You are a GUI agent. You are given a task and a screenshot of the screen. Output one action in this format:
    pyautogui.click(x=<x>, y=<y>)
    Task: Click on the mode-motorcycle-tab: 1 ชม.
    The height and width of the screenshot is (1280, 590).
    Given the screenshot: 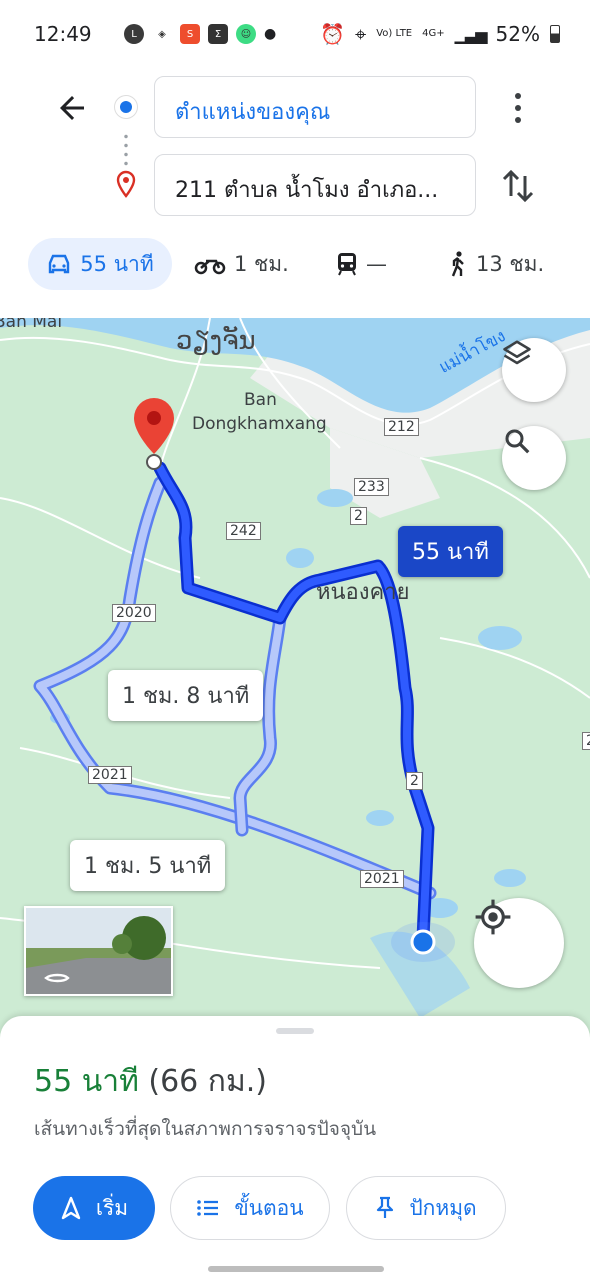 What is the action you would take?
    pyautogui.click(x=241, y=264)
    